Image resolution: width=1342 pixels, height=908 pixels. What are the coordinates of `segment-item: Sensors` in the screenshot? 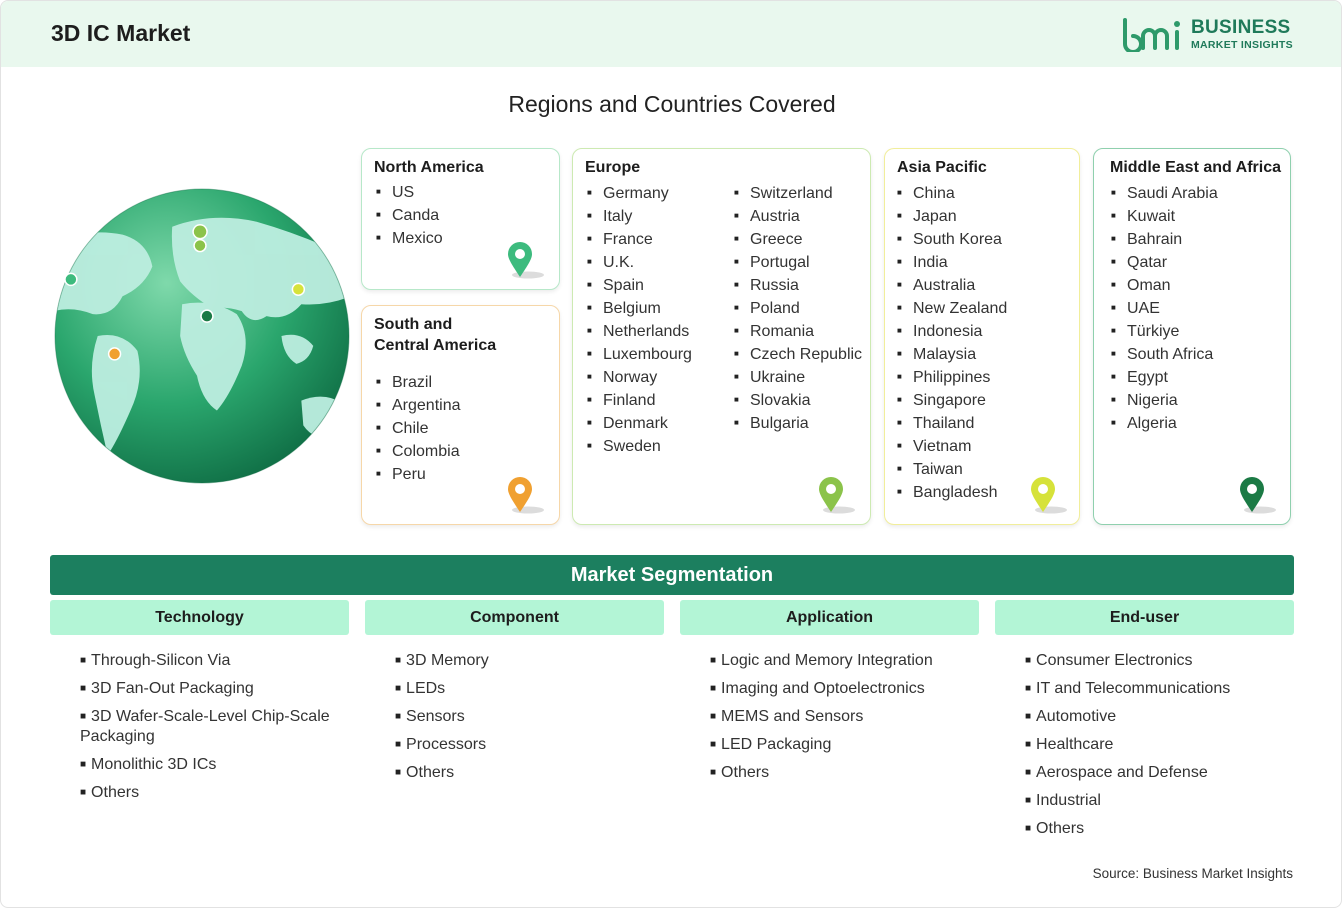 It's located at (525, 717).